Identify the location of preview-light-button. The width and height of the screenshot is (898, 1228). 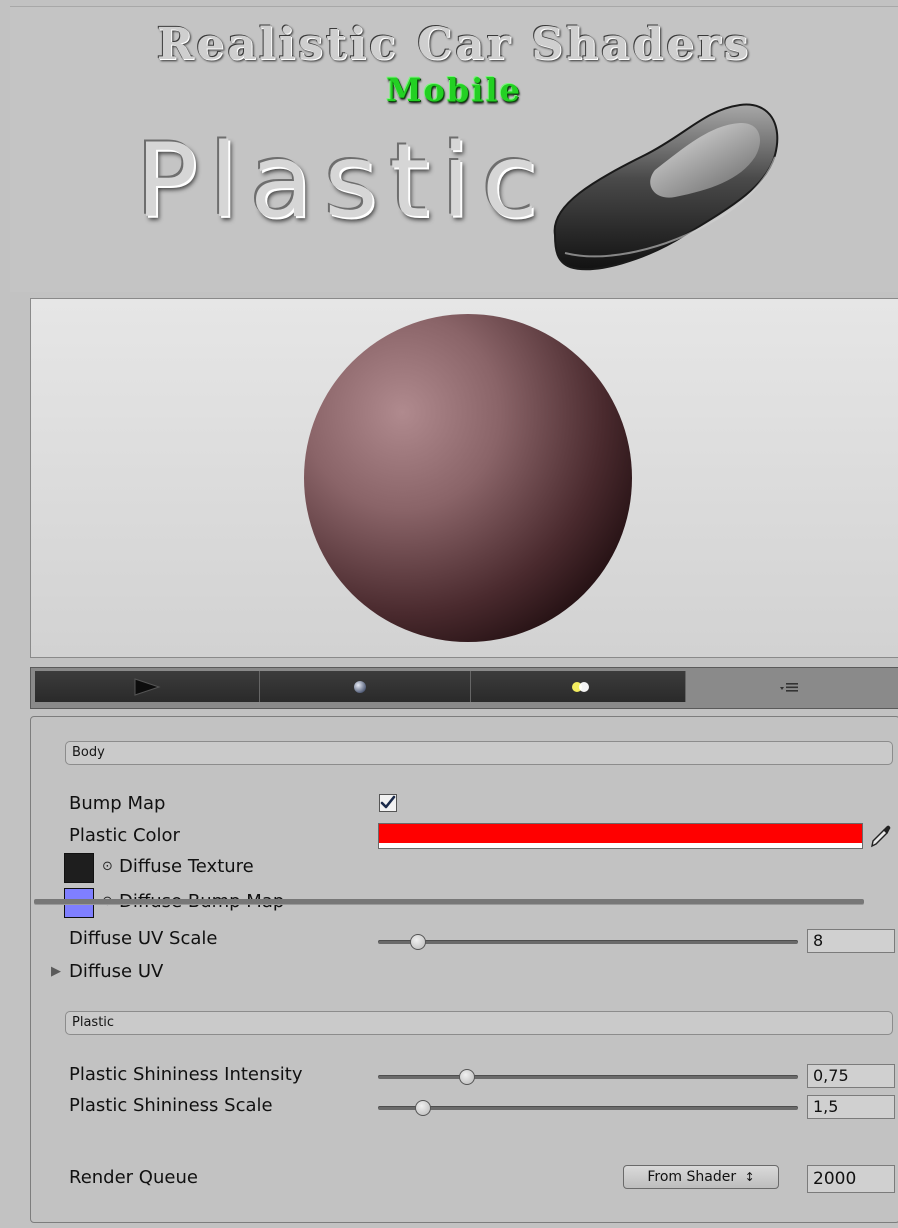
(578, 686).